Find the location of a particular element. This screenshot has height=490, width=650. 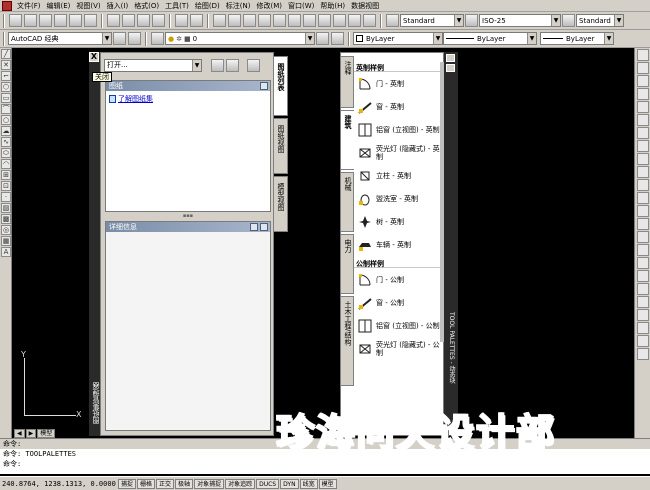

text-style-select: Standard ▼ is located at coordinates (432, 20).